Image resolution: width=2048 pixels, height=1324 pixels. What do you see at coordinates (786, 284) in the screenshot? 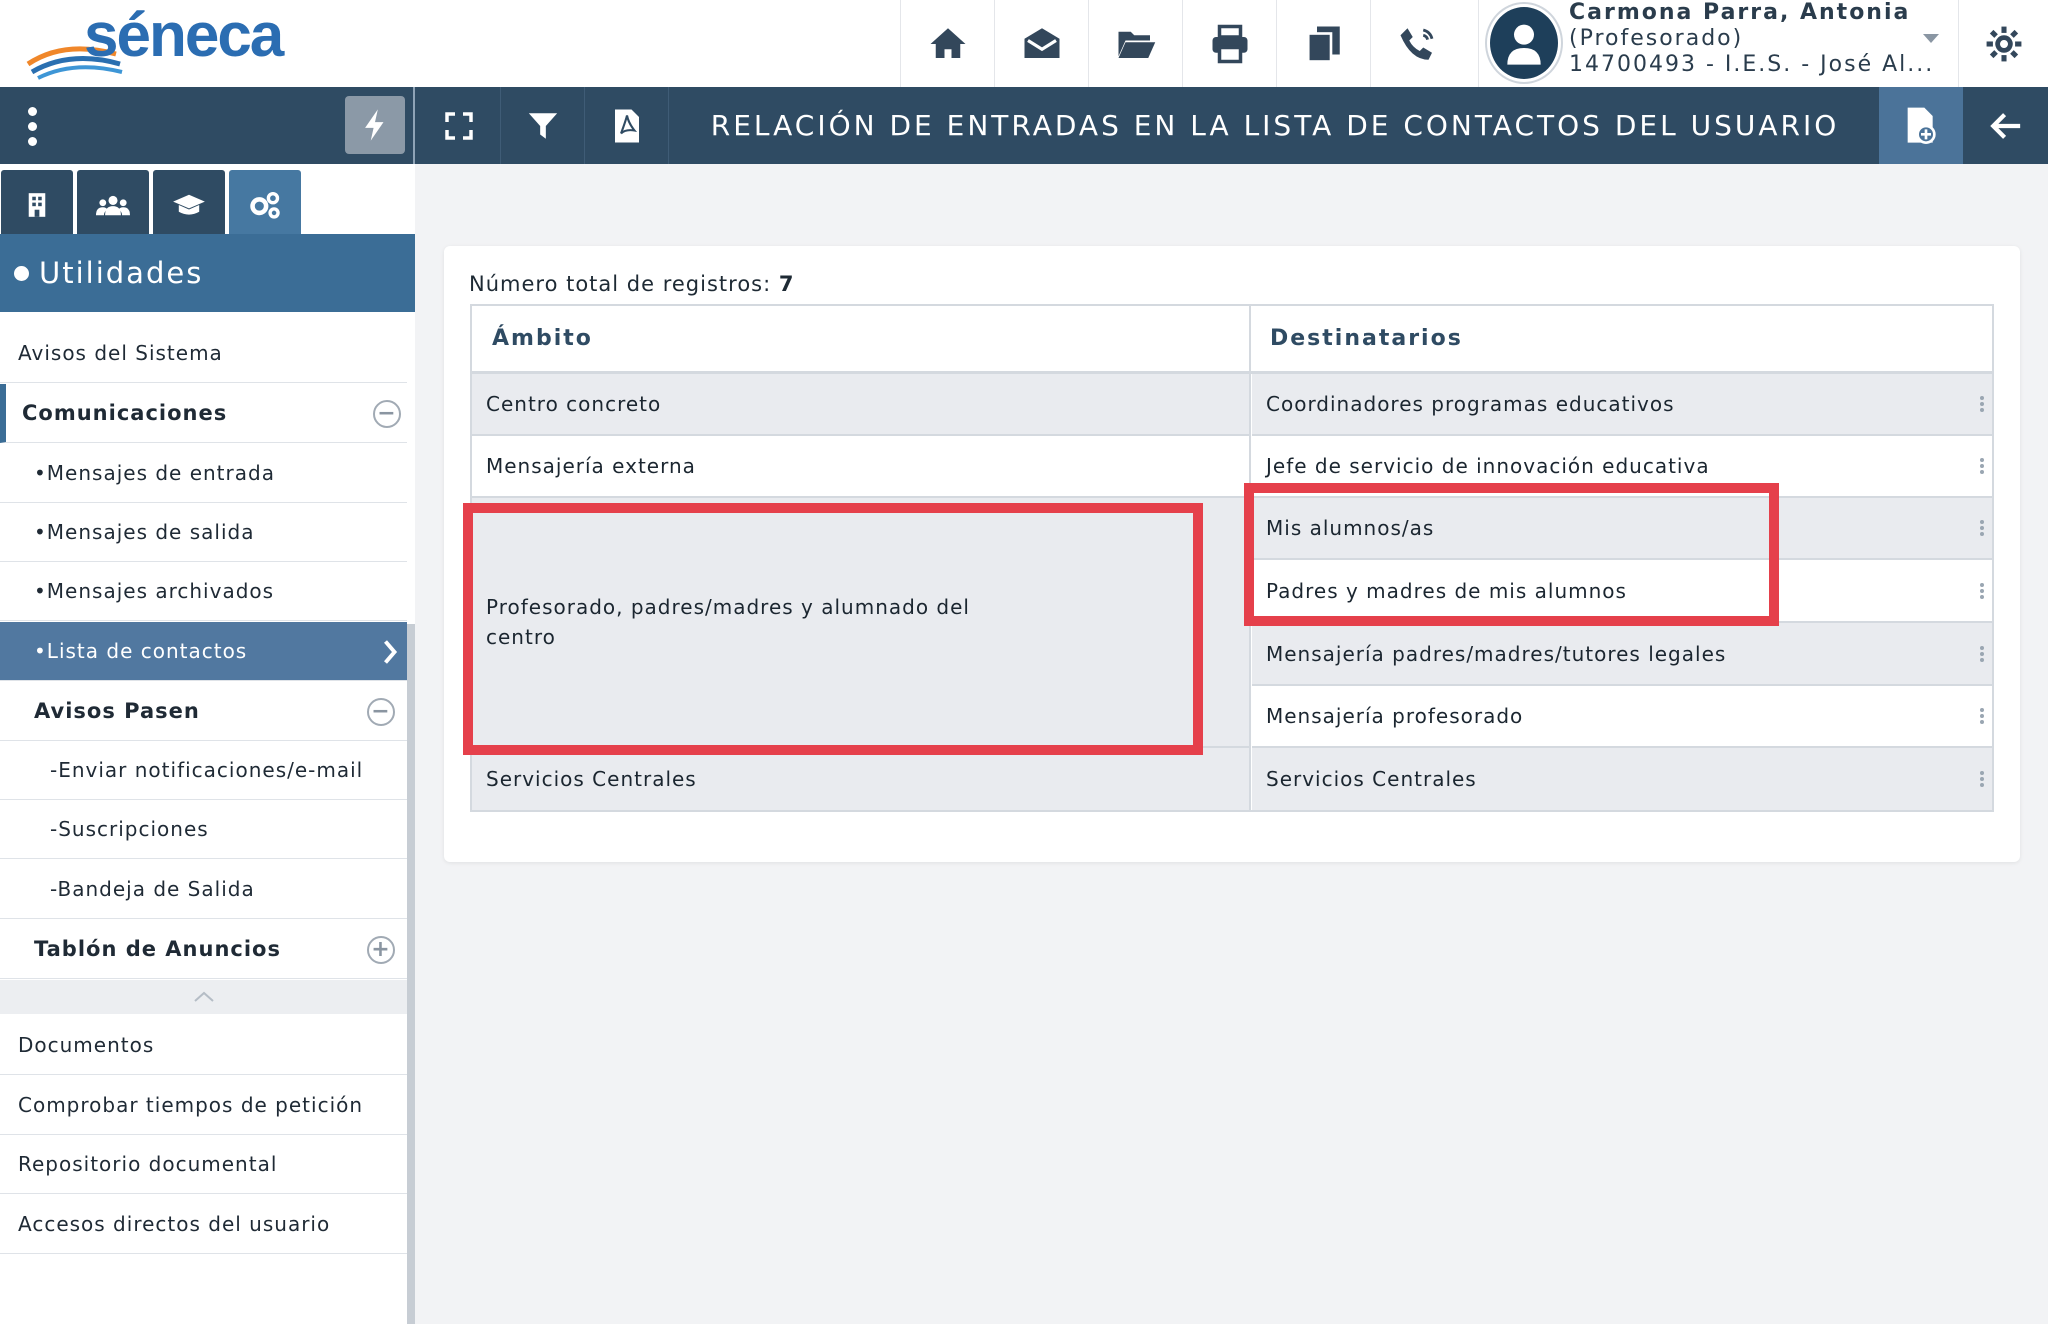
I see `record-count-value: 7` at bounding box center [786, 284].